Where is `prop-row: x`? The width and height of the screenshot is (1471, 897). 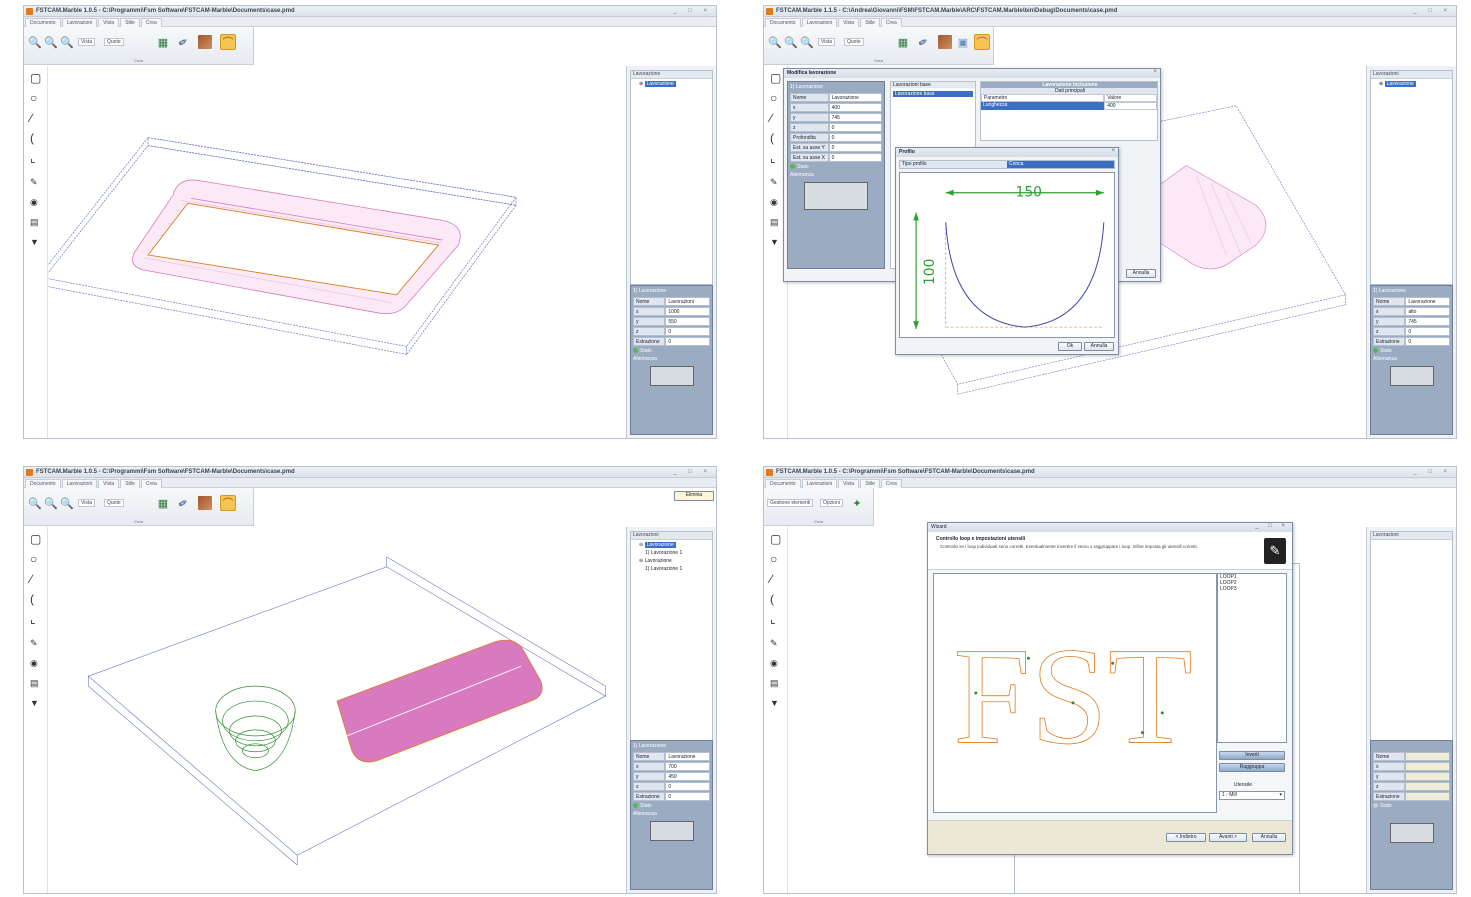 prop-row: x is located at coordinates (1411, 766).